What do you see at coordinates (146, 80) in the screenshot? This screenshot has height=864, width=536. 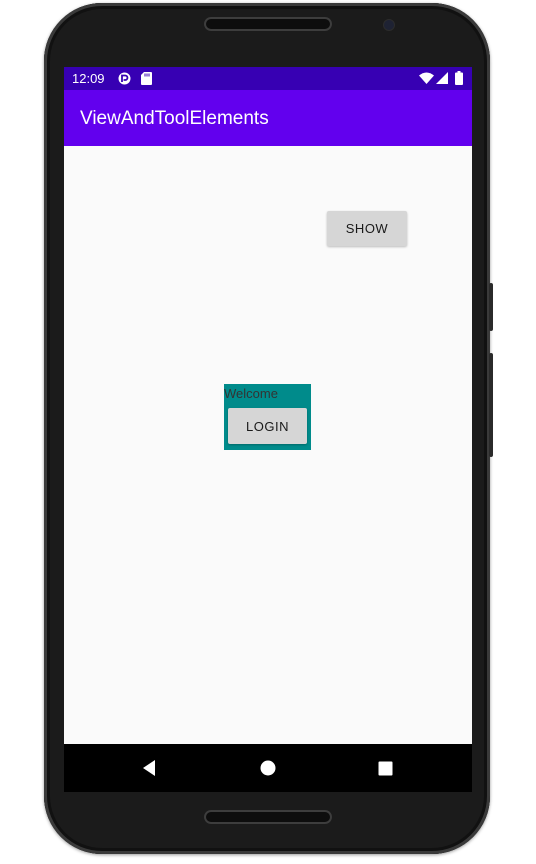 I see `sd-card-icon` at bounding box center [146, 80].